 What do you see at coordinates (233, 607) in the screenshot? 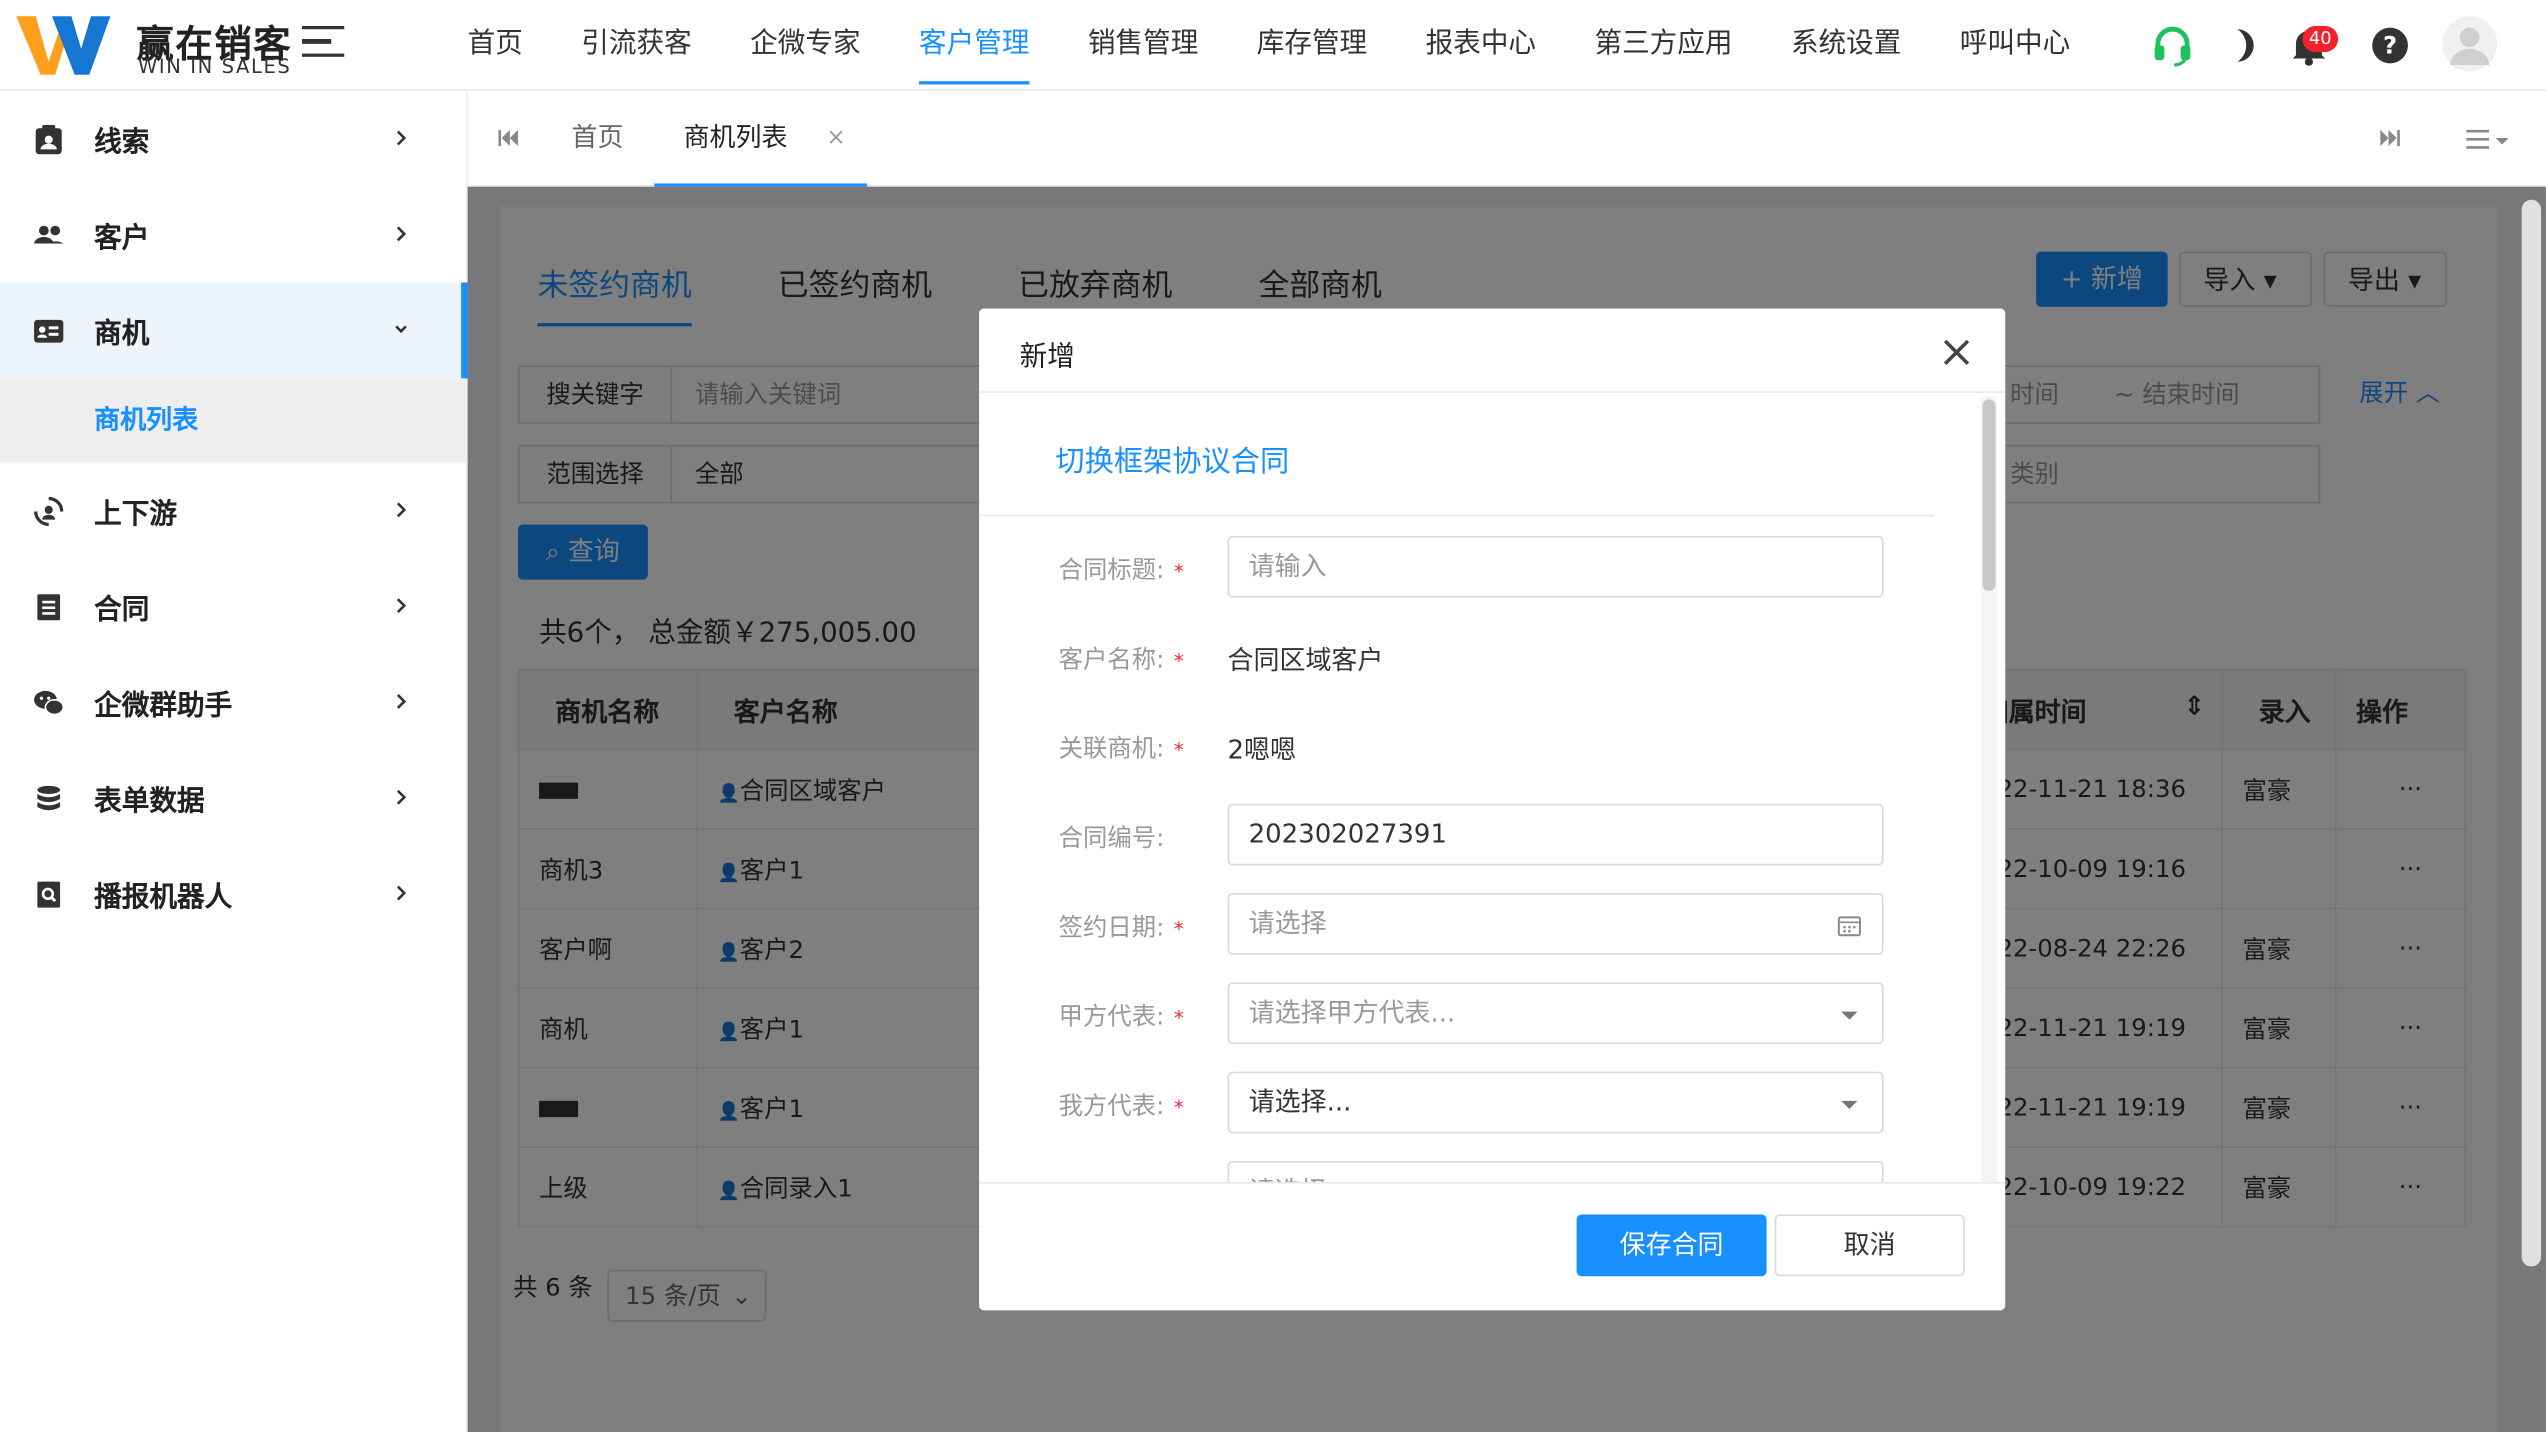
I see `sidebar-item-contracts: 合同` at bounding box center [233, 607].